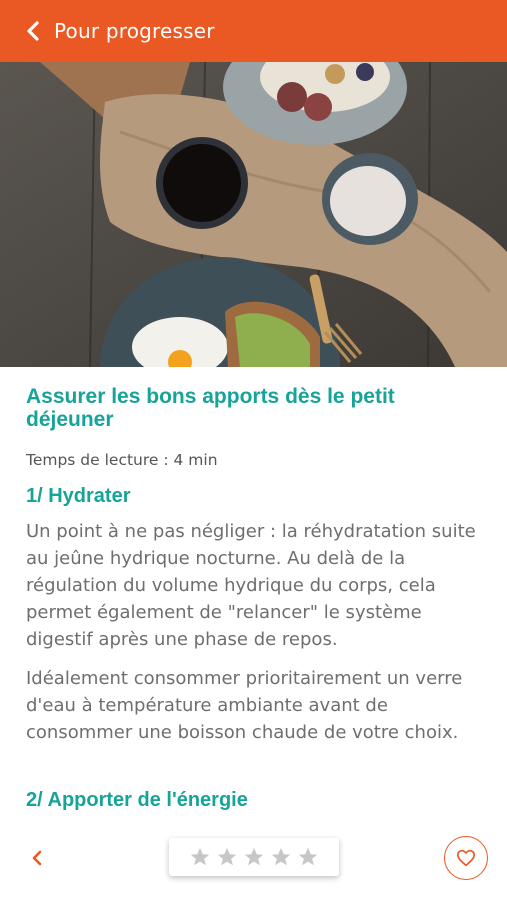 This screenshot has width=507, height=900. Describe the element at coordinates (137, 800) in the screenshot. I see `section-heading: 2/ Apporter de l'énergie` at that location.